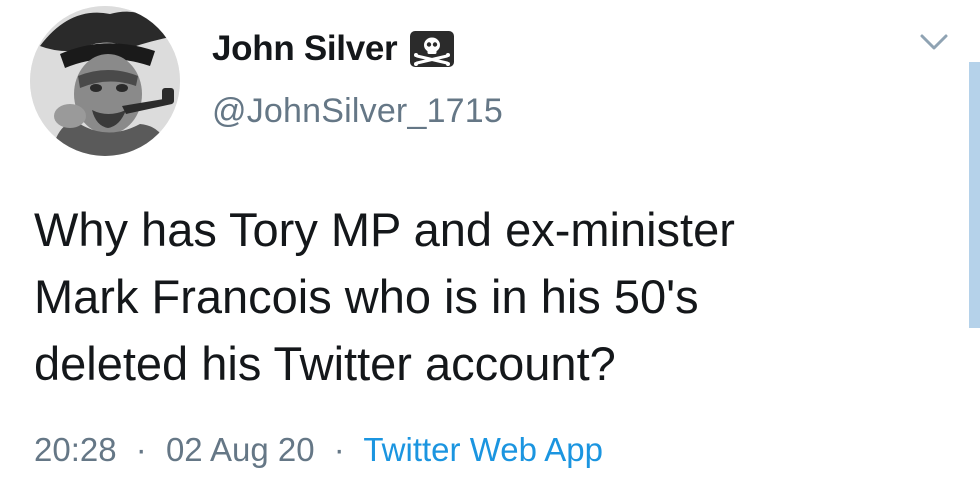 This screenshot has height=500, width=980. Describe the element at coordinates (934, 42) in the screenshot. I see `chevron-down-icon` at that location.